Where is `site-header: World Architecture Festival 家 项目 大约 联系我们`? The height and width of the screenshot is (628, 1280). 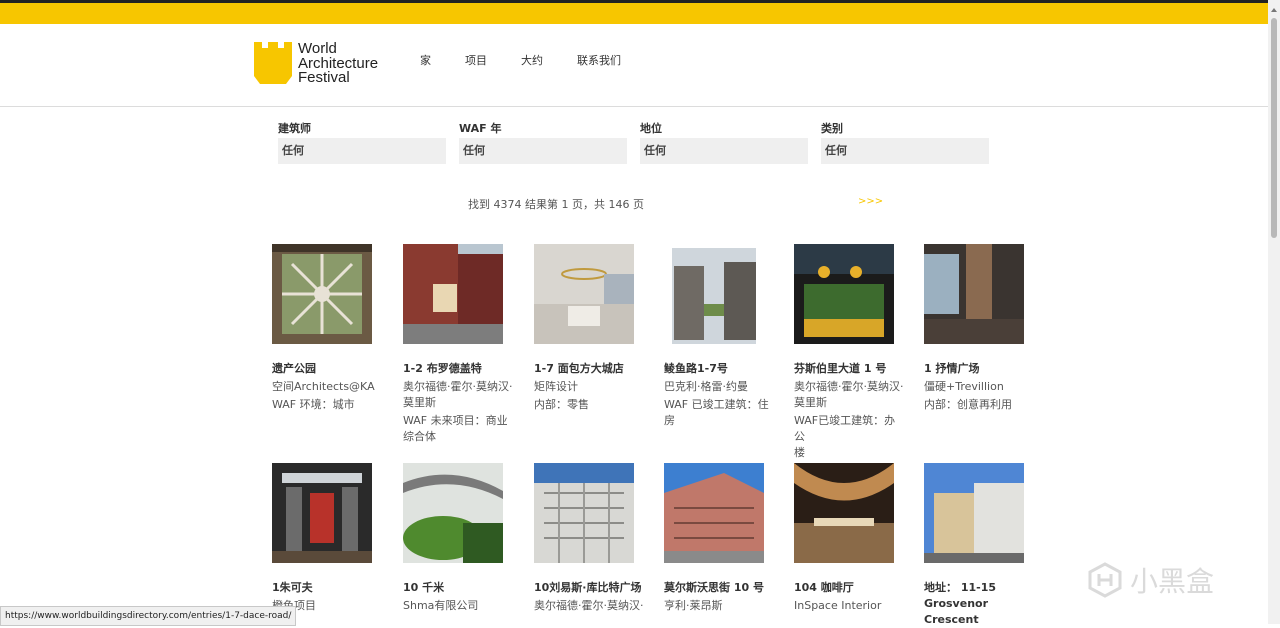
site-header: World Architecture Festival 家 项目 大约 联系我们 is located at coordinates (634, 65).